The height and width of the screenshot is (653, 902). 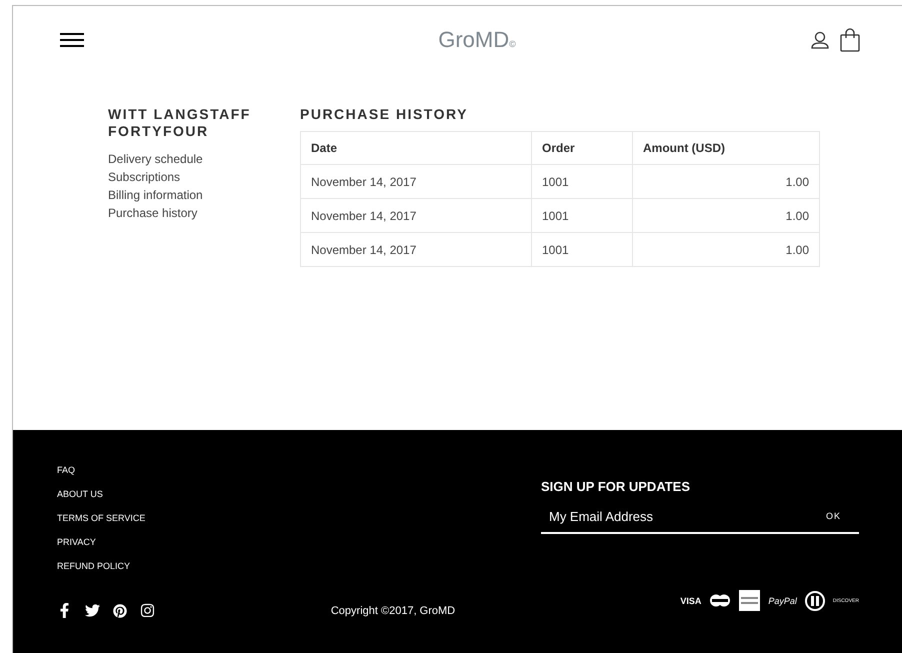 What do you see at coordinates (582, 148) in the screenshot?
I see `column-header: Order` at bounding box center [582, 148].